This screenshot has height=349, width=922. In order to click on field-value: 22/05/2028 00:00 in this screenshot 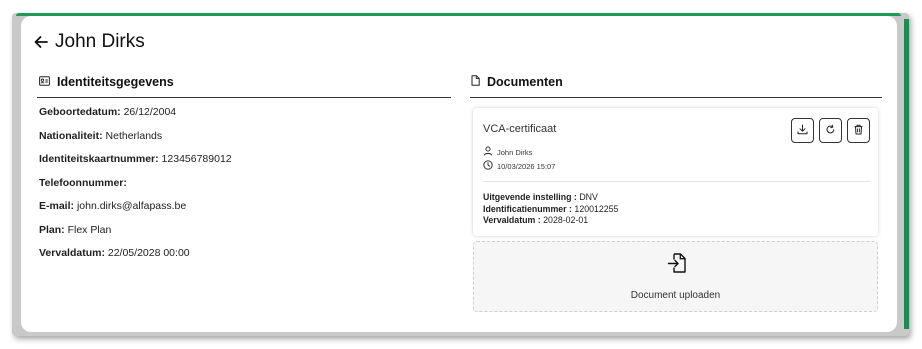, I will do `click(148, 253)`.